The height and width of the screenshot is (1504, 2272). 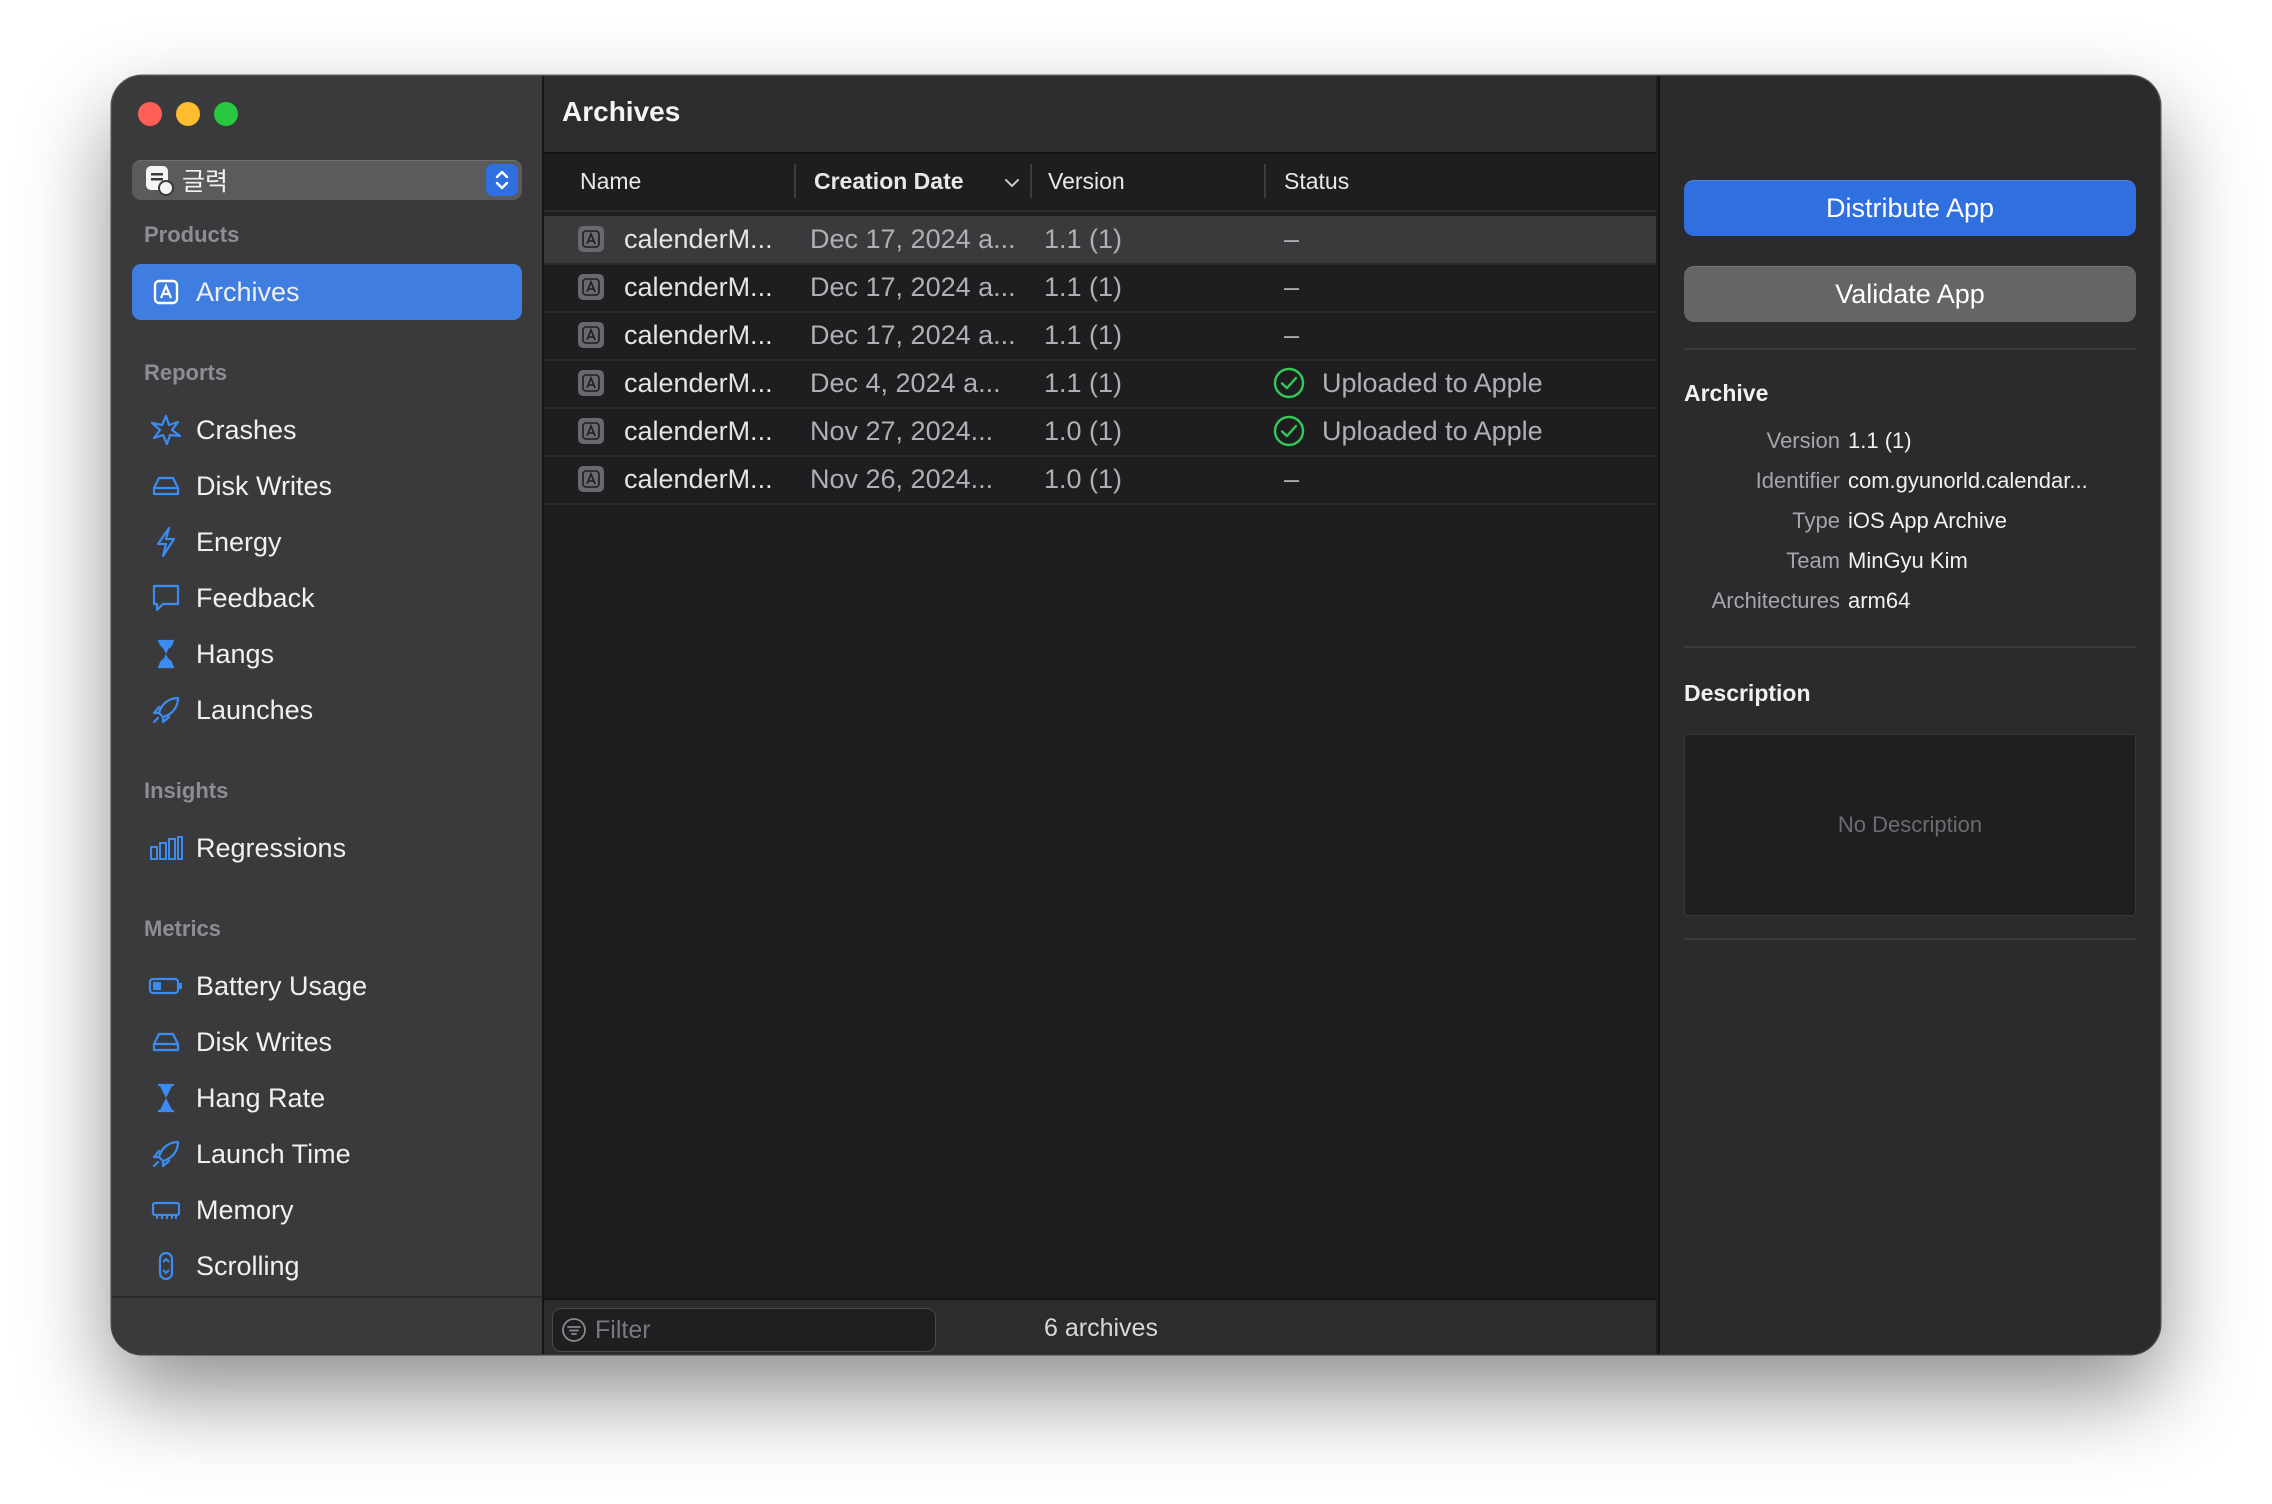 I want to click on table-header: Name Creation Date Version Status, so click(x=1100, y=183).